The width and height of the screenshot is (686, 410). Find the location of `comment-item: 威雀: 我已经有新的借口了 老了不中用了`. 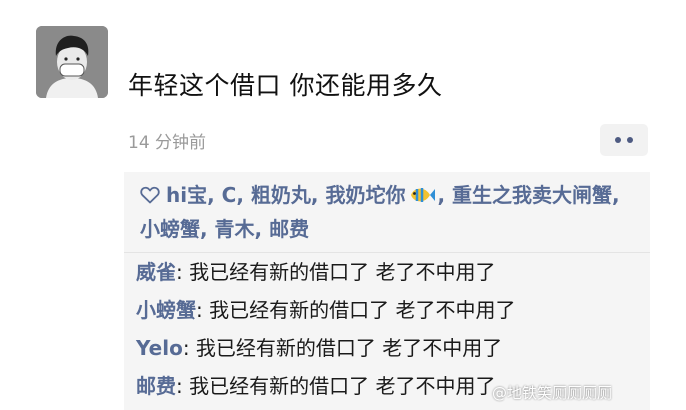

comment-item: 威雀: 我已经有新的借口了 老了不中用了 is located at coordinates (315, 272).